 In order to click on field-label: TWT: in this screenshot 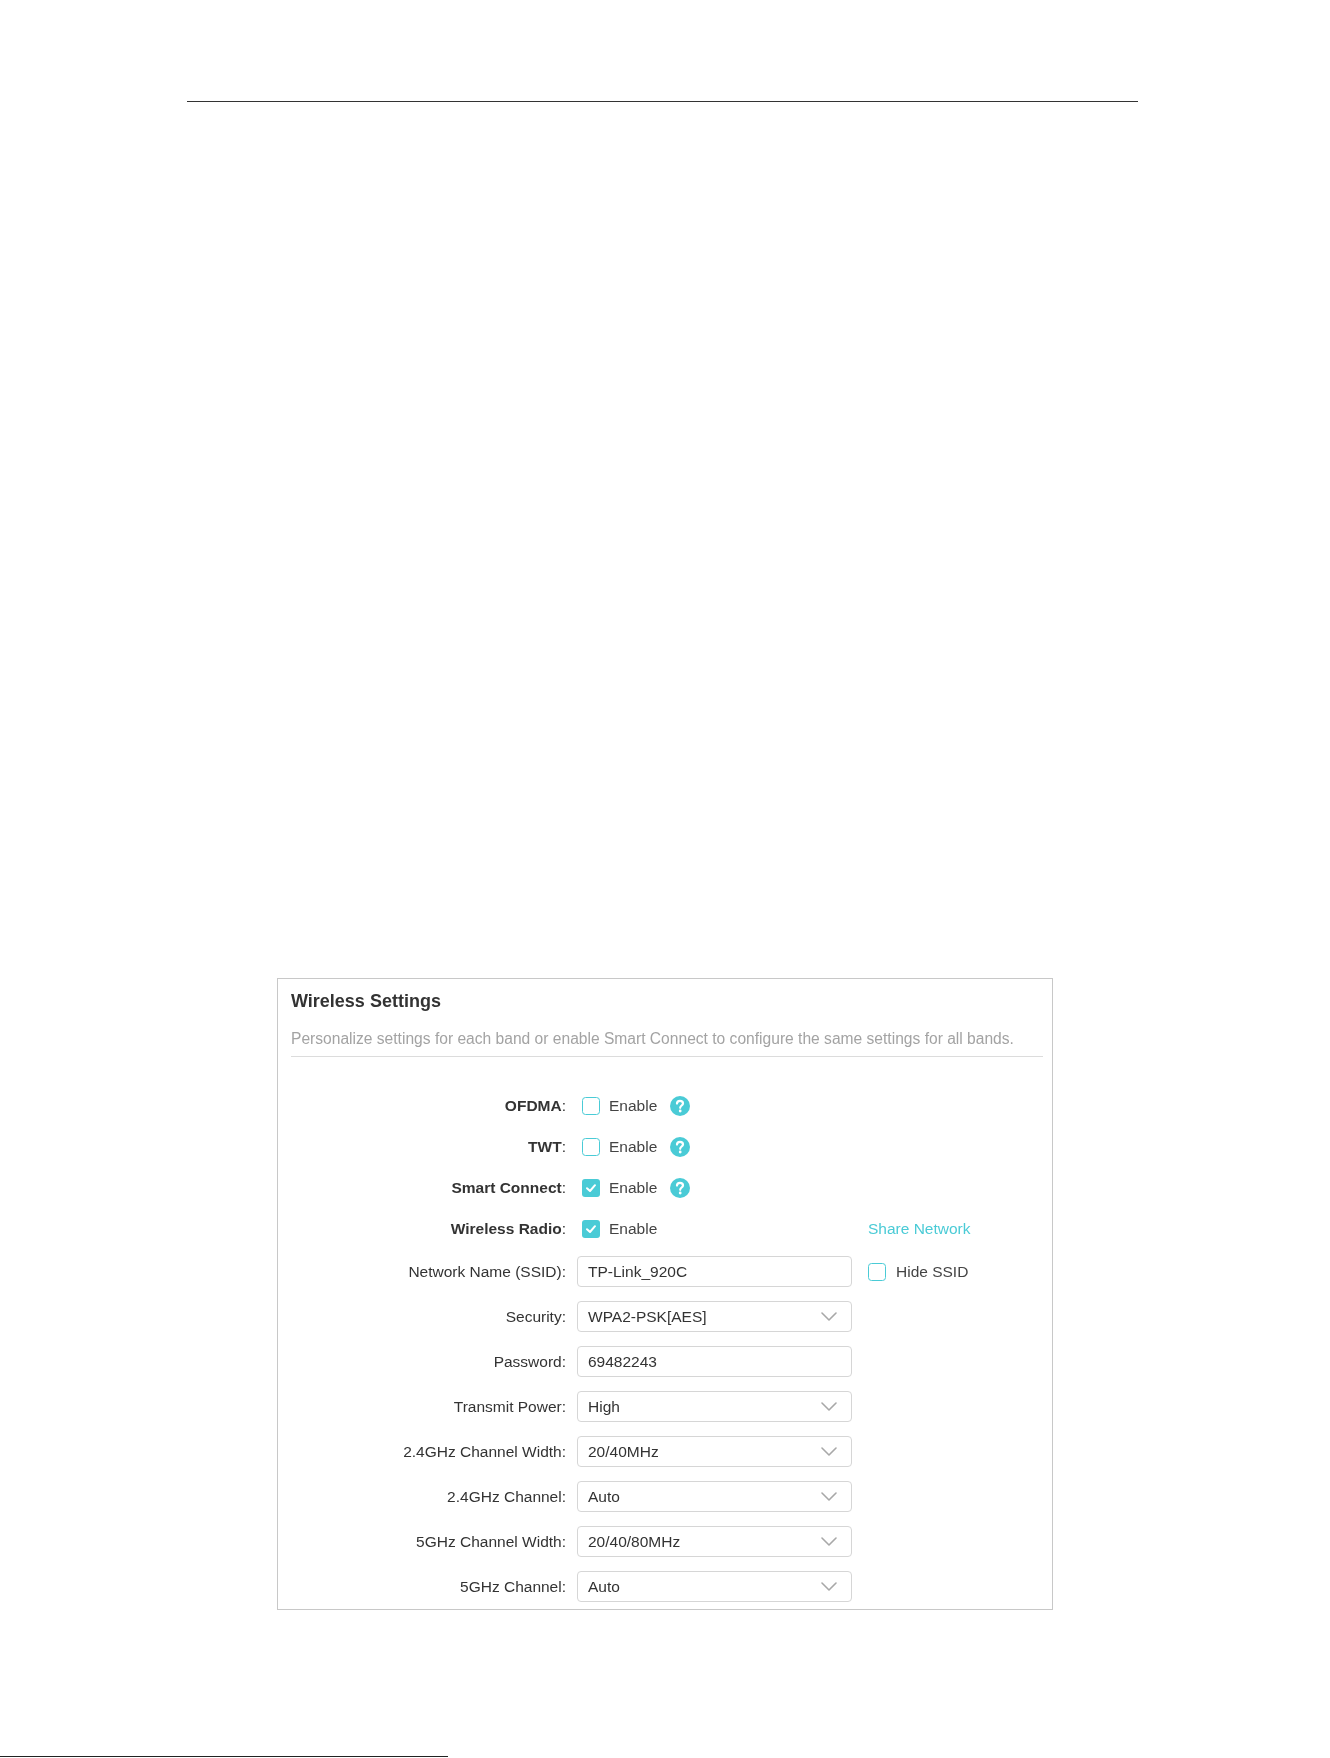, I will do `click(546, 1146)`.